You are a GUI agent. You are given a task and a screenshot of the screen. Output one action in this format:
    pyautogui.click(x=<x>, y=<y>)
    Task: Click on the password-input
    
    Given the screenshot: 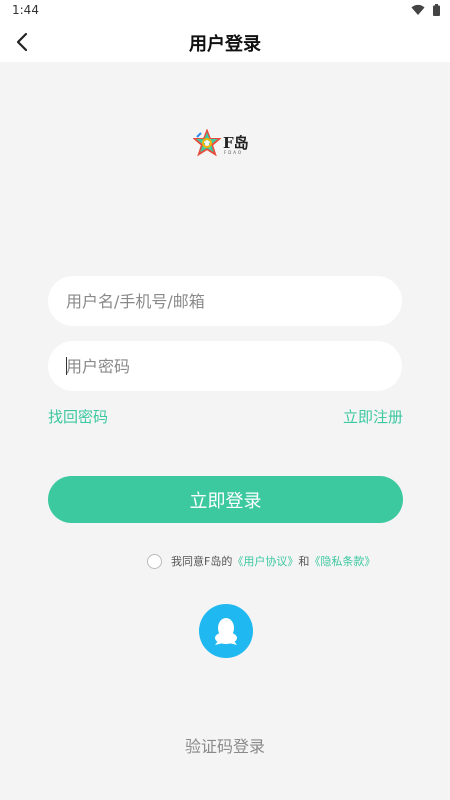 What is the action you would take?
    pyautogui.click(x=225, y=366)
    